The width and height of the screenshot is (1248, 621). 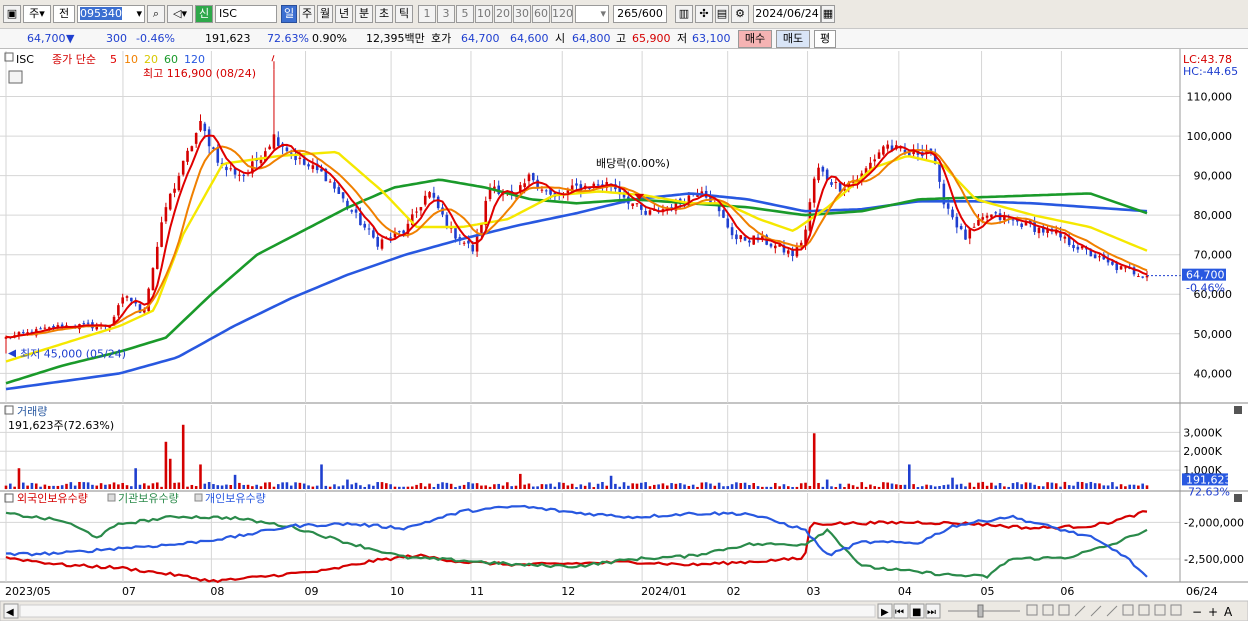 I want to click on stock-code-input: 095340 ▾, so click(x=111, y=14).